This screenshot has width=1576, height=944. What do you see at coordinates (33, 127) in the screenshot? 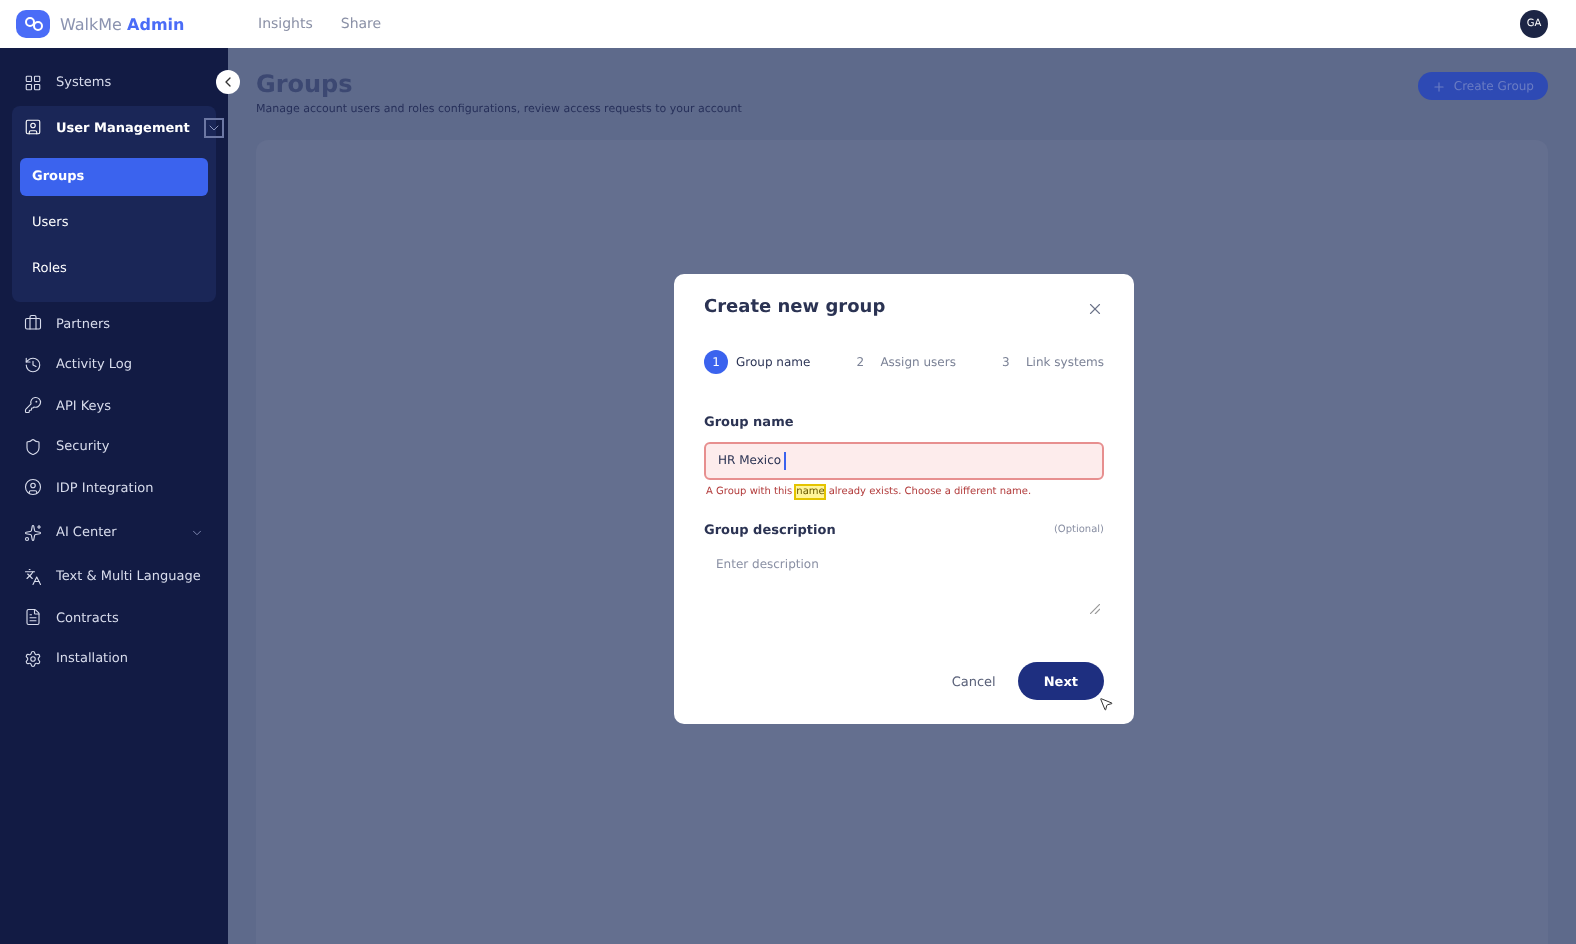
I see `user-square-icon` at bounding box center [33, 127].